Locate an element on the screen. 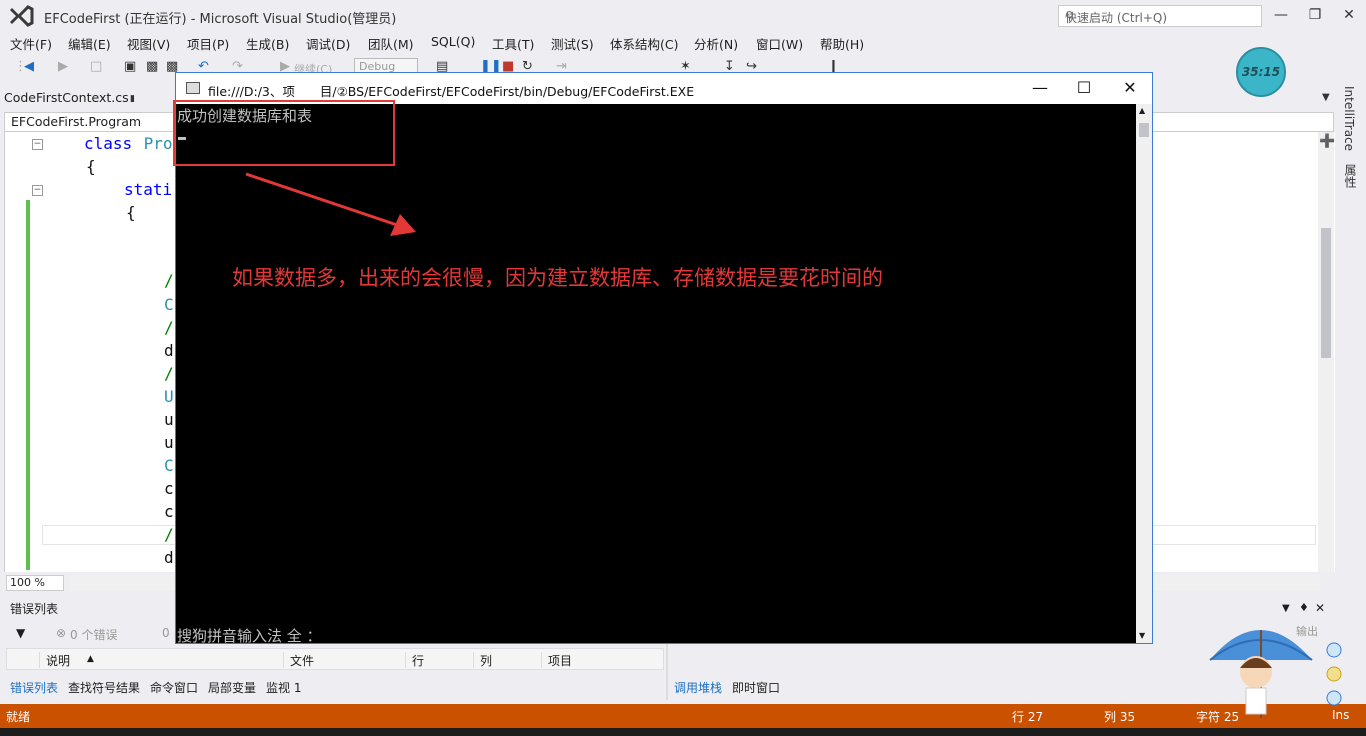 Image resolution: width=1366 pixels, height=736 pixels. column-file: 文件 is located at coordinates (298, 660).